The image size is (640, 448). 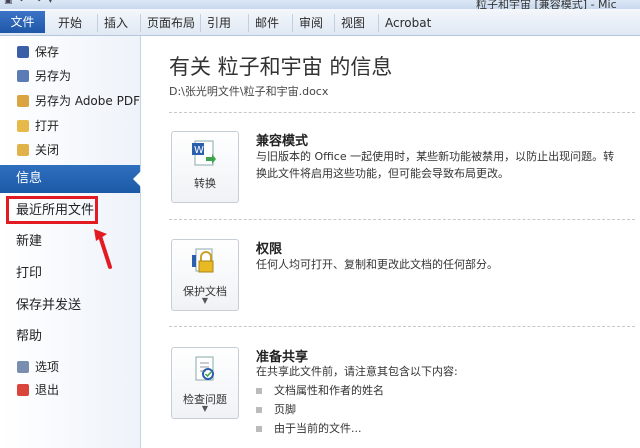 I want to click on check-issues-button: 检查问题 ▼, so click(x=205, y=383).